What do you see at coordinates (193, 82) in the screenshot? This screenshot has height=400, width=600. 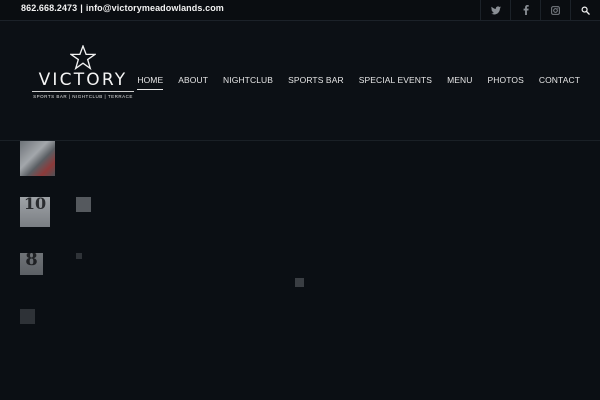 I see `nav-item-about: ABOUT` at bounding box center [193, 82].